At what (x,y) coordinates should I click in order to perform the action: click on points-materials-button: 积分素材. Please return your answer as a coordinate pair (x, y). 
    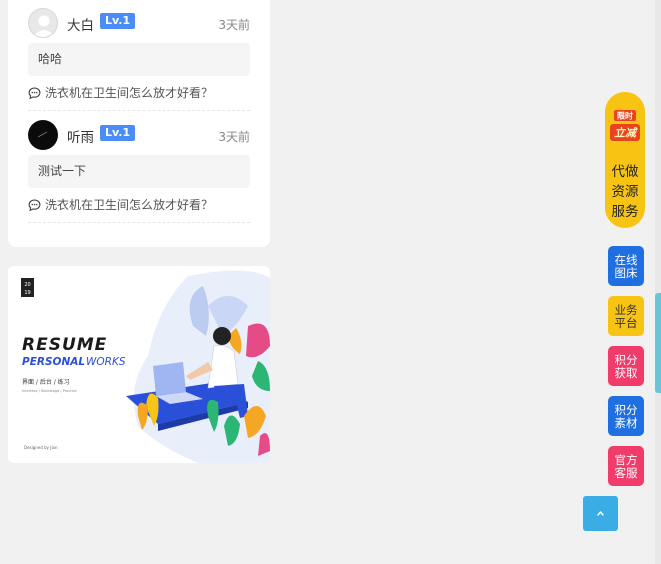
    Looking at the image, I should click on (626, 416).